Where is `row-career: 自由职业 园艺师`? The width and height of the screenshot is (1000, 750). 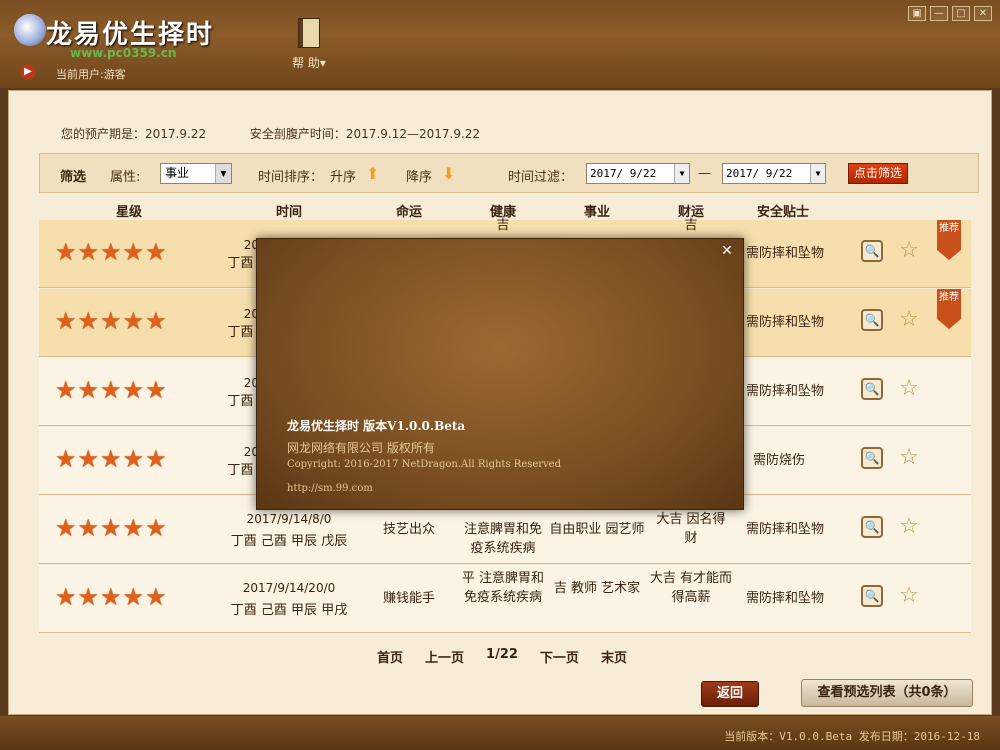
row-career: 自由职业 园艺师 is located at coordinates (597, 529).